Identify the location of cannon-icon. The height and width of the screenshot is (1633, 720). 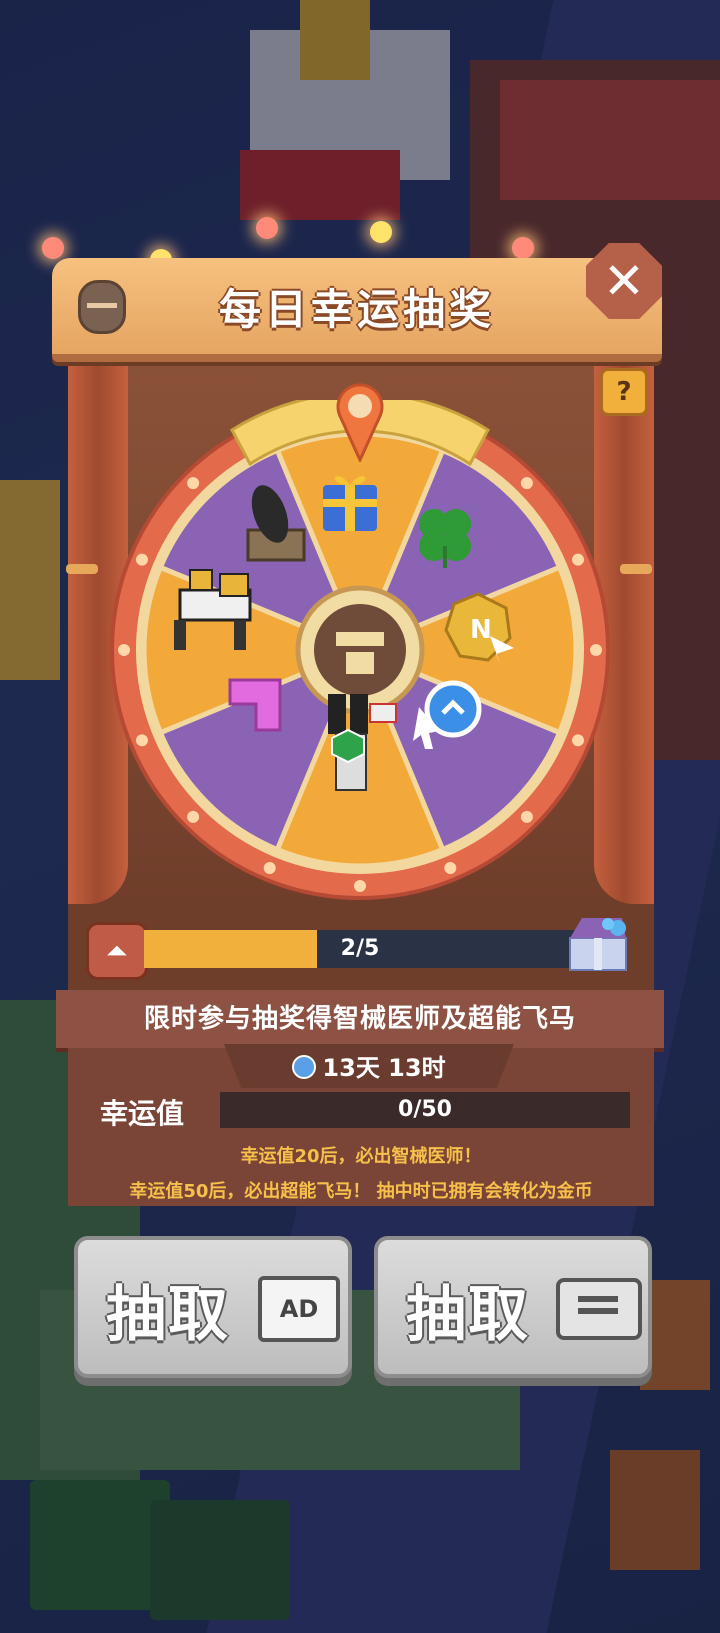
(280, 525).